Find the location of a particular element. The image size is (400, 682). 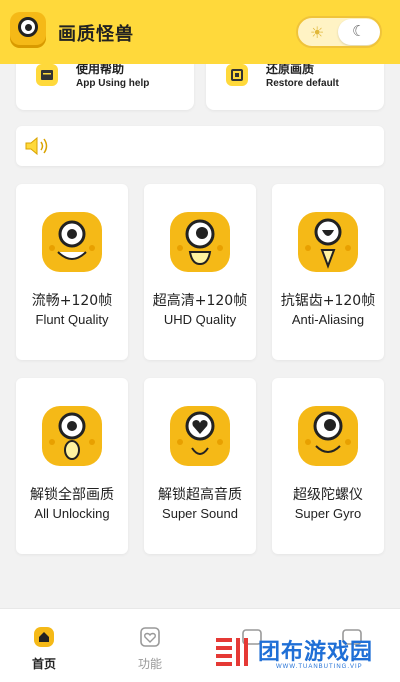

help-book-icon is located at coordinates (47, 75).